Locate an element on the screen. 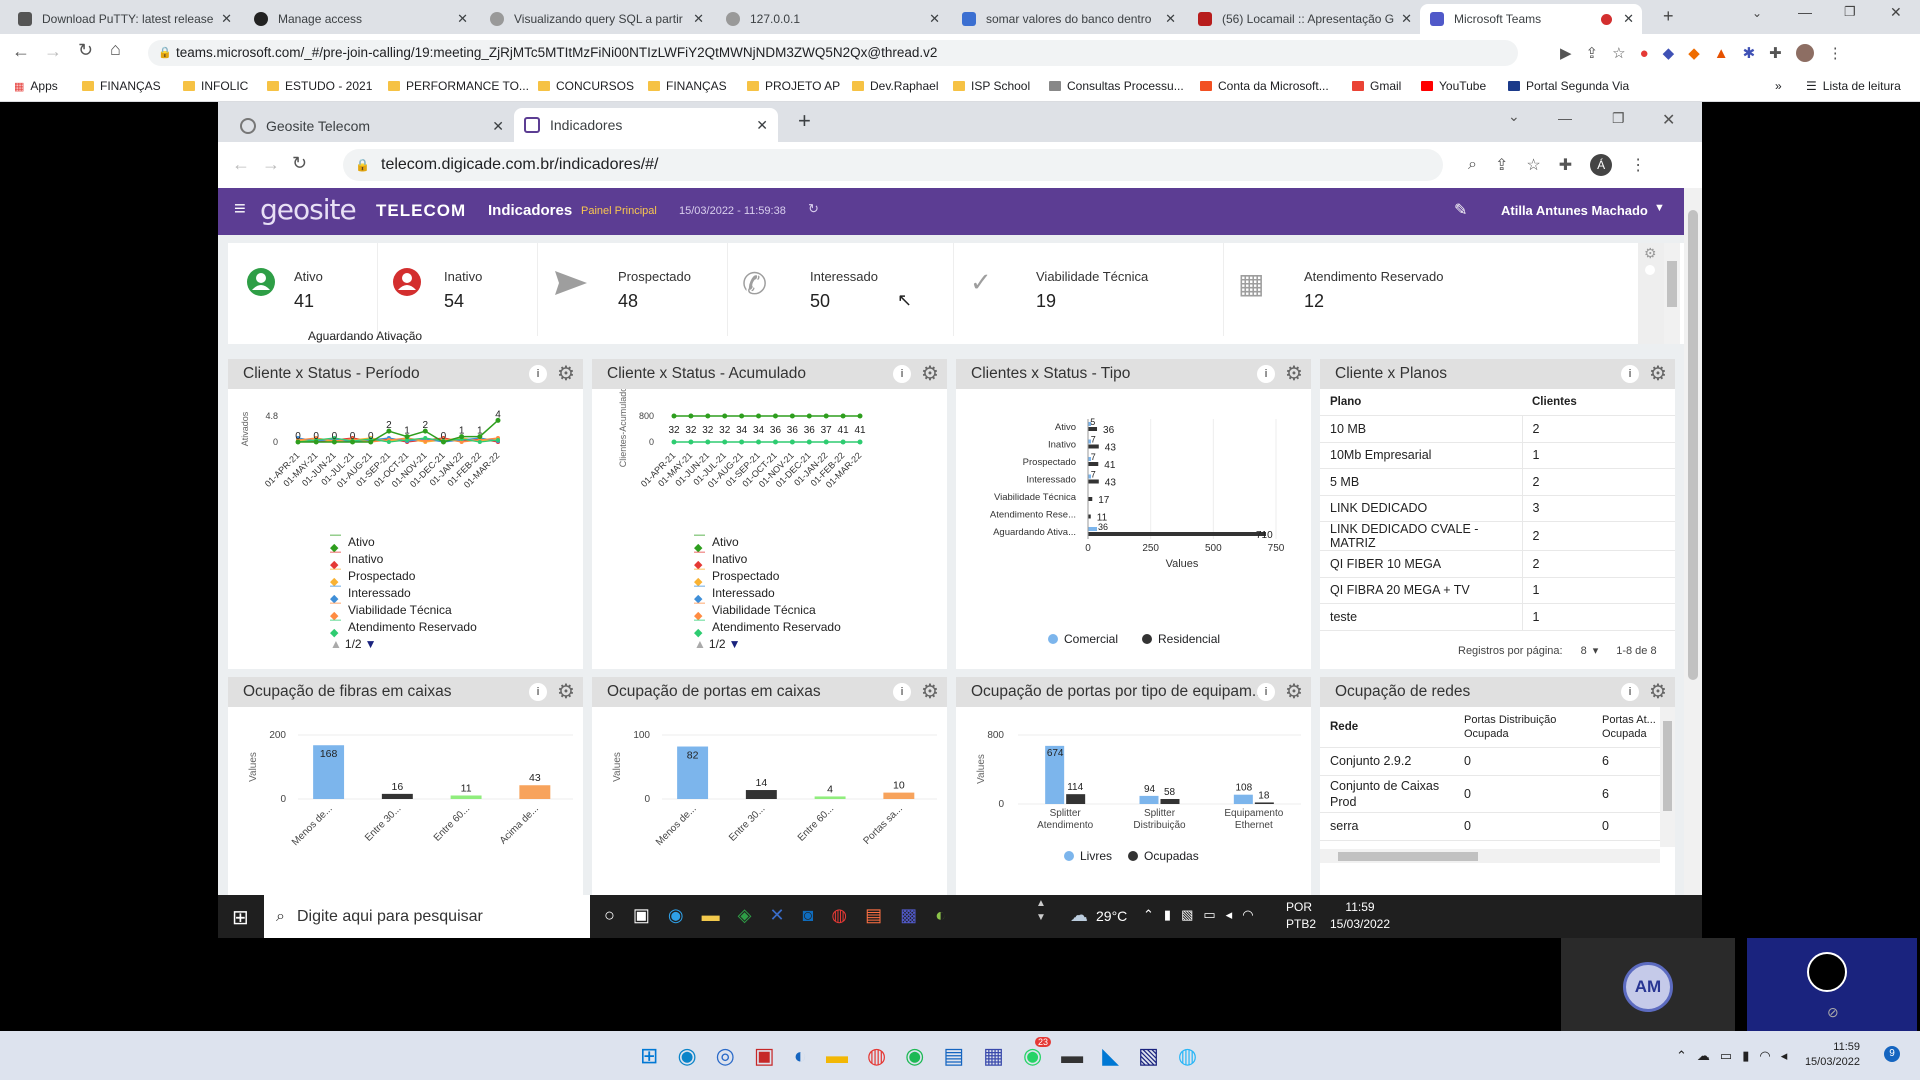 This screenshot has height=1080, width=1920. app-icon: ▣ is located at coordinates (764, 1056).